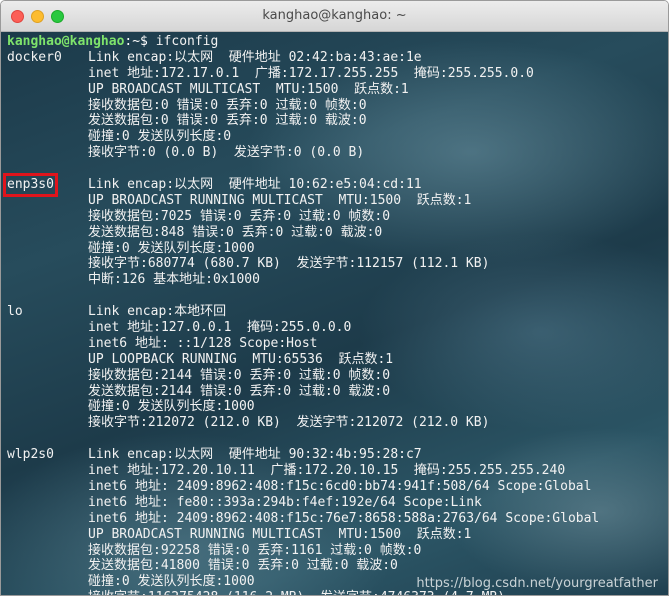 This screenshot has height=598, width=671. Describe the element at coordinates (254, 185) in the screenshot. I see `interface-detail: Link encap:以太网 硬件地址 10:62:e5:04:cd:11` at that location.